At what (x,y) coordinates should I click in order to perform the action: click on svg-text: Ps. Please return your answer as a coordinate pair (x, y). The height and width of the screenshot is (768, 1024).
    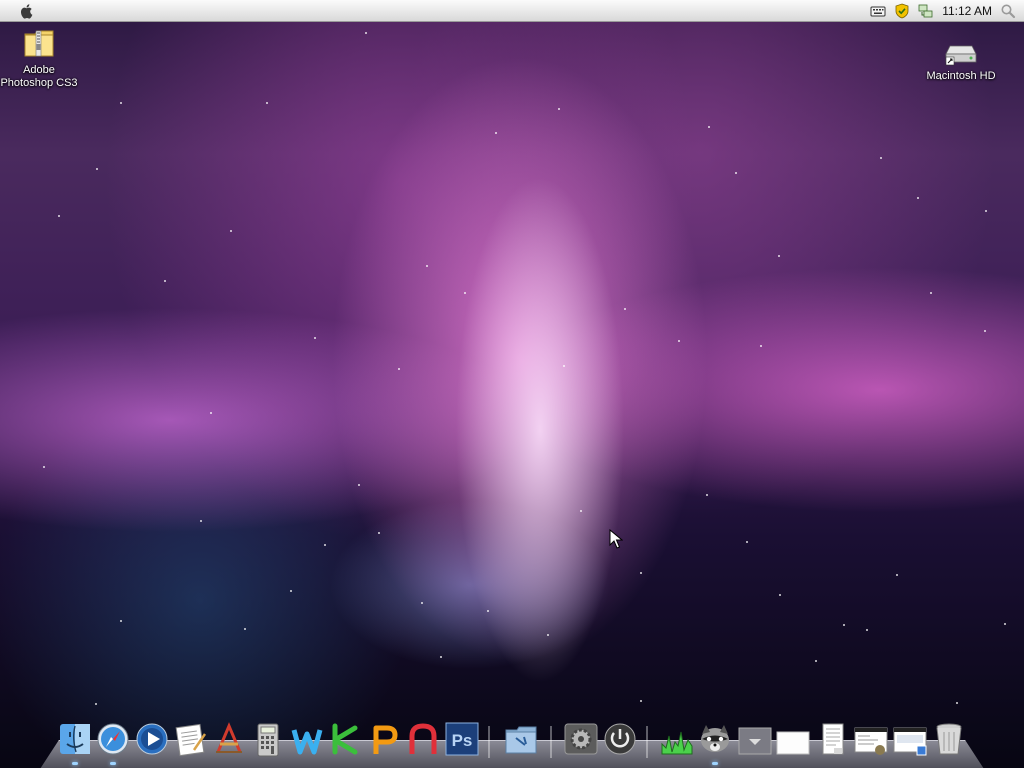
    Looking at the image, I should click on (462, 740).